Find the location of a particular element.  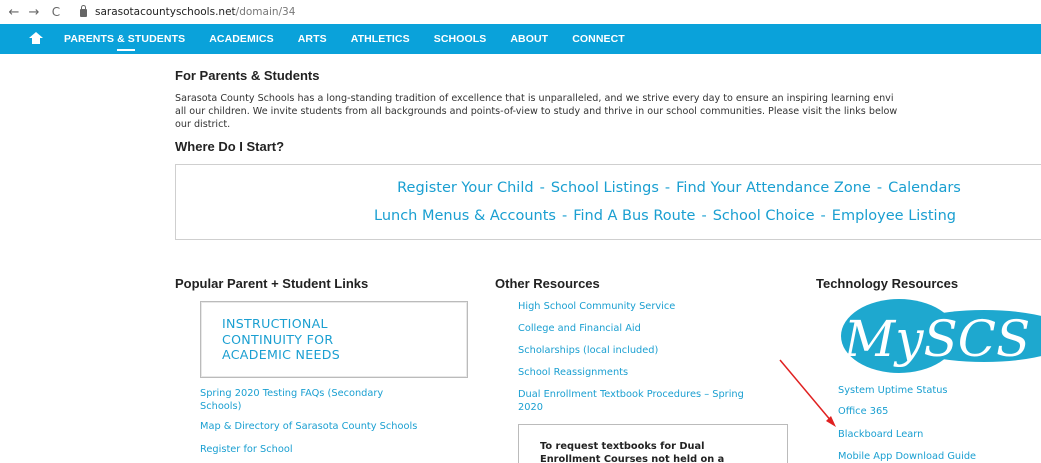

scholarships-link: Scholarships (local included) is located at coordinates (588, 351).